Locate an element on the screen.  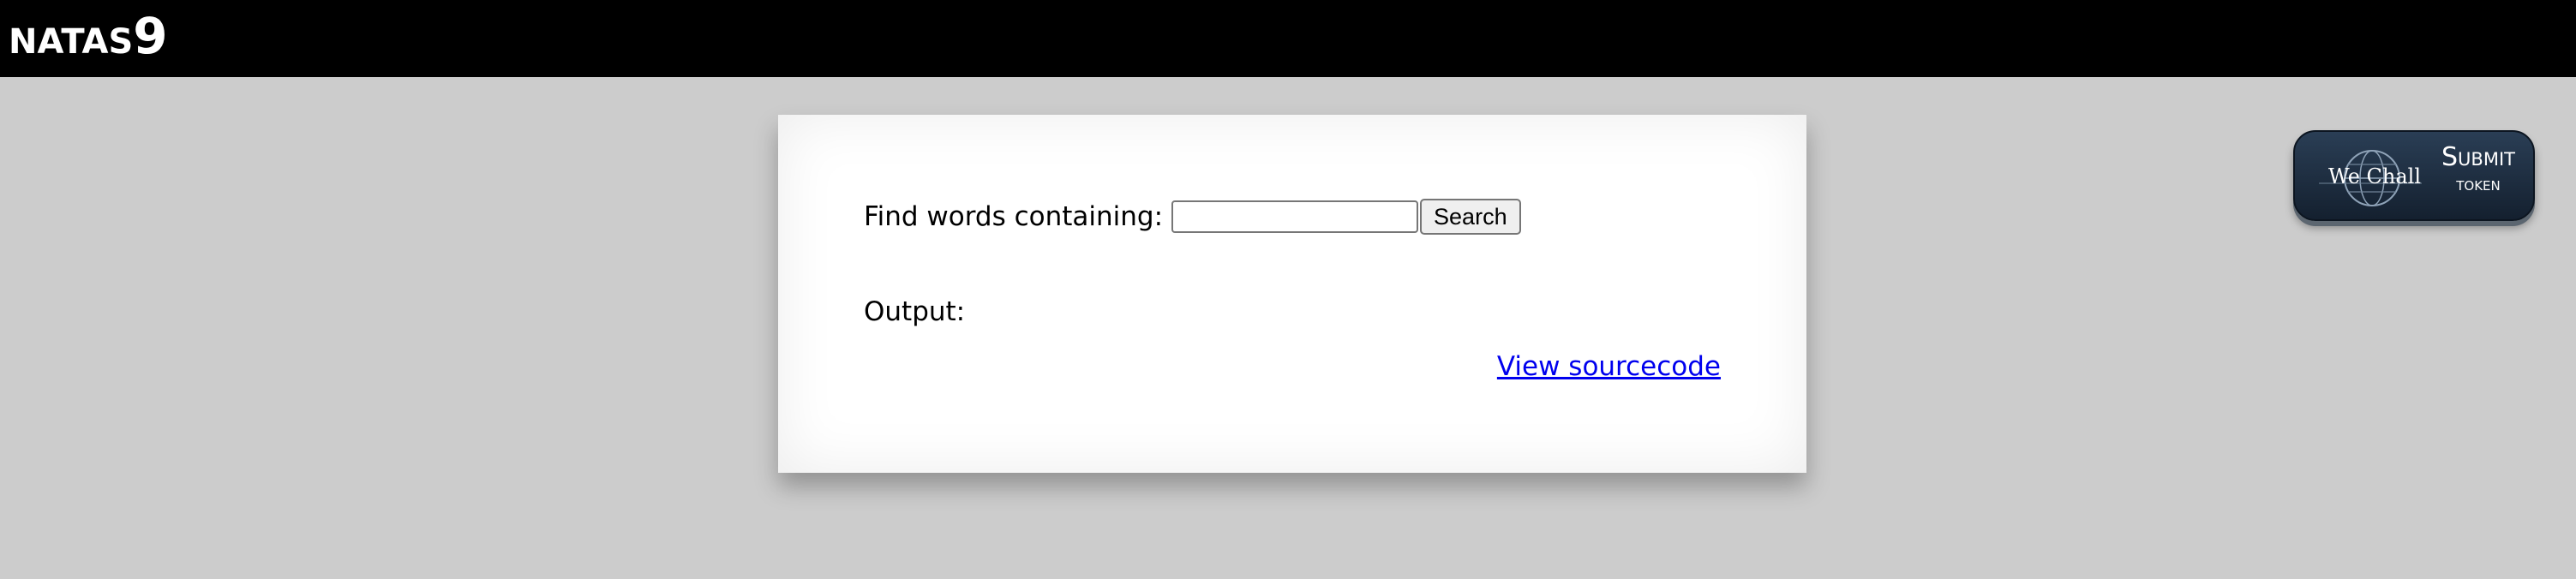
submit-token-button: We Chall Submit token is located at coordinates (2414, 175).